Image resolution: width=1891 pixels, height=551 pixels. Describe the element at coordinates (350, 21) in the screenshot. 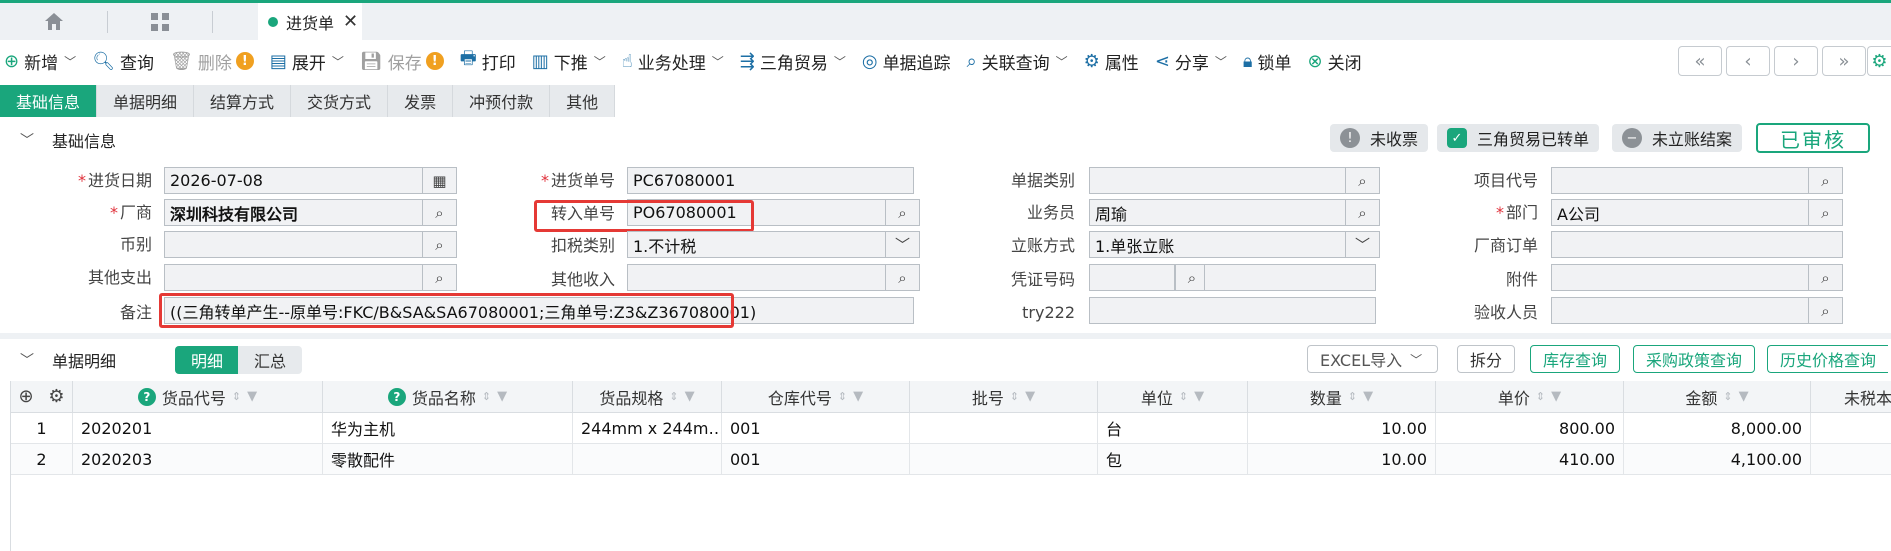

I see `close-tab-icon: ✕` at that location.